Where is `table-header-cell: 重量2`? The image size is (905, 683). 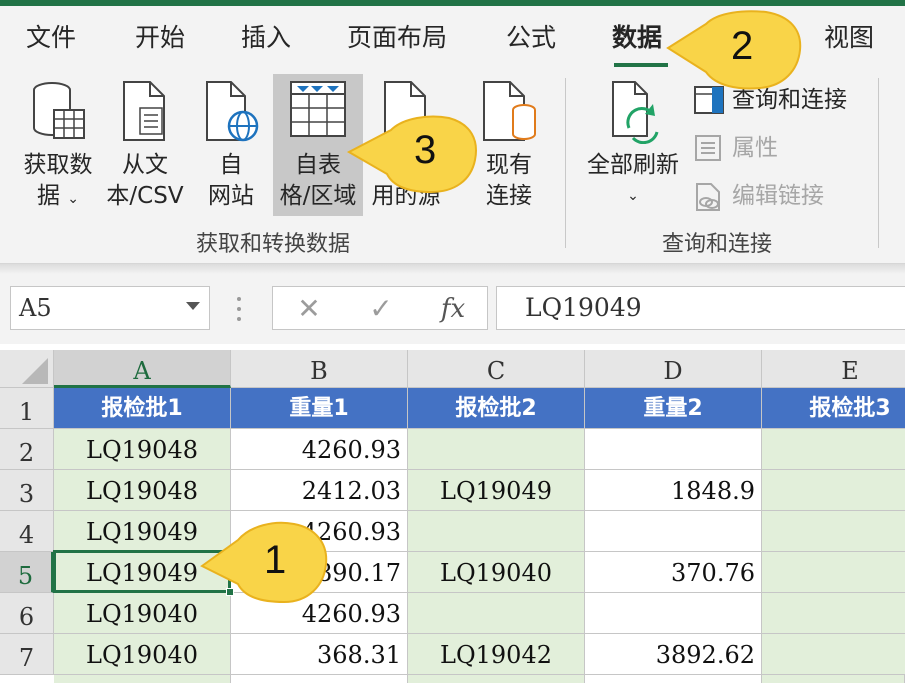
table-header-cell: 重量2 is located at coordinates (673, 408).